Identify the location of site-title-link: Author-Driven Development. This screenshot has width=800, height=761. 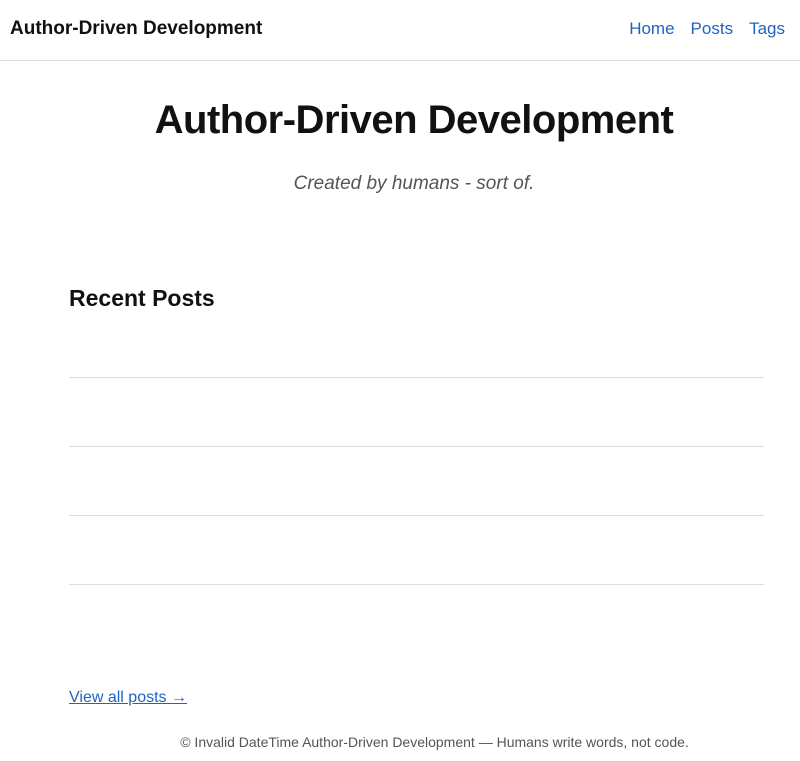
(136, 29).